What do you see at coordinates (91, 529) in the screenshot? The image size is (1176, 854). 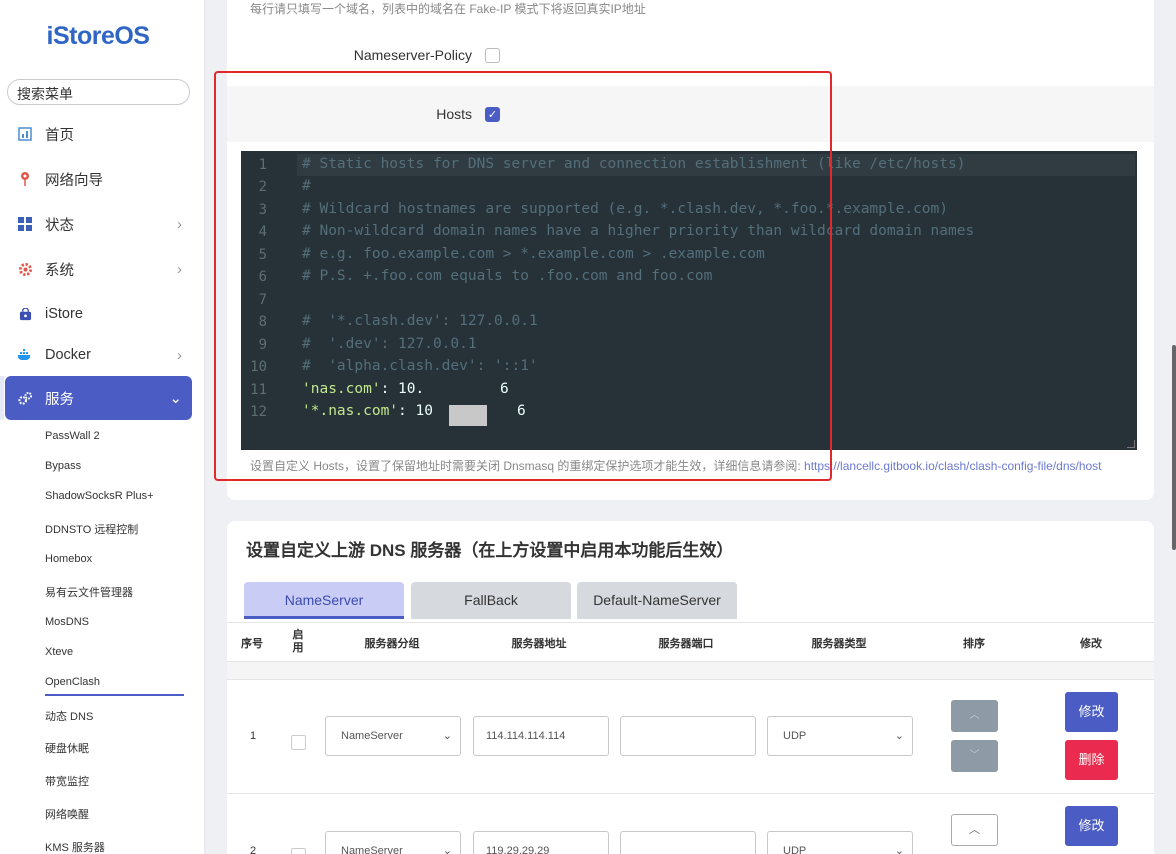 I see `sub-item-ddnsto: DDNSTO 远程控制` at bounding box center [91, 529].